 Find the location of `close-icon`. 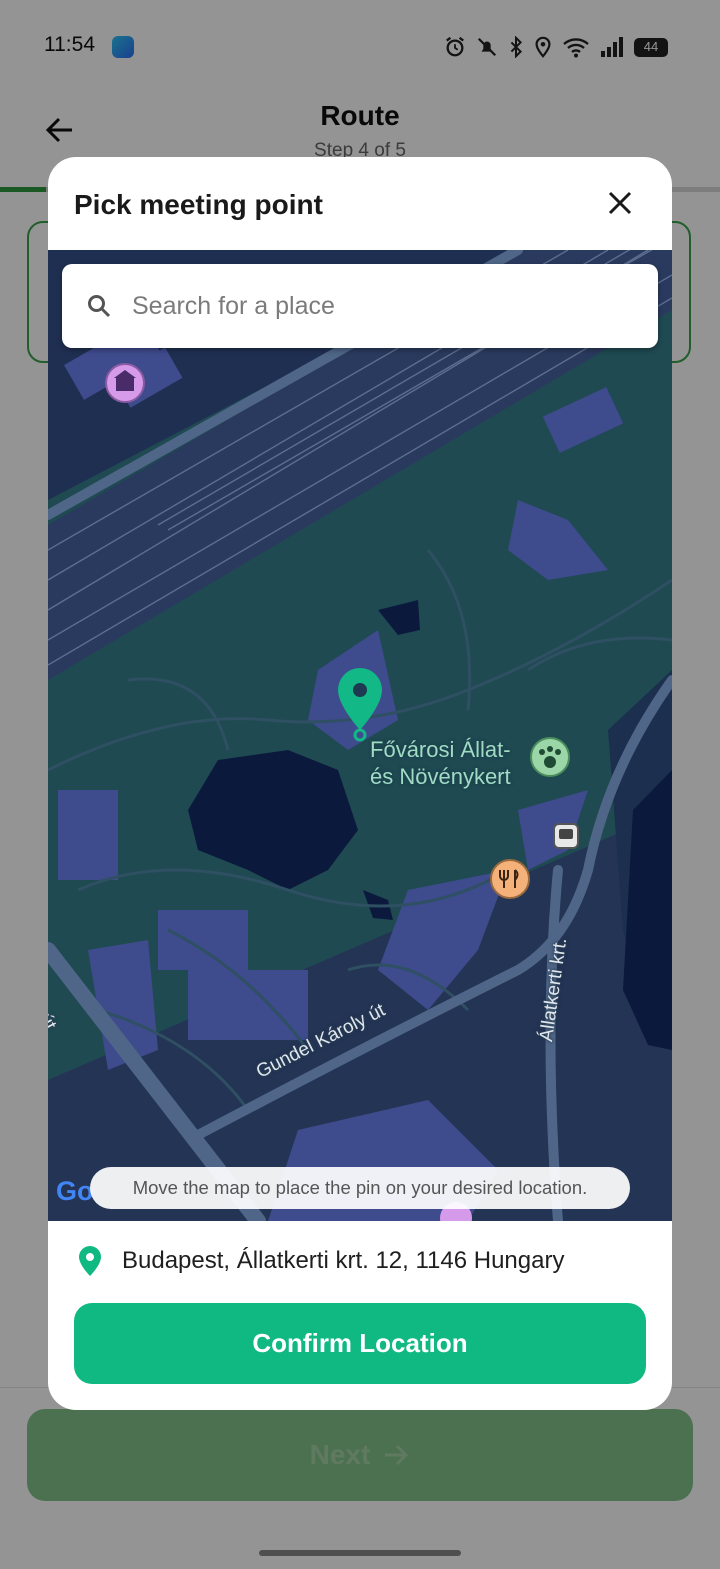

close-icon is located at coordinates (620, 203).